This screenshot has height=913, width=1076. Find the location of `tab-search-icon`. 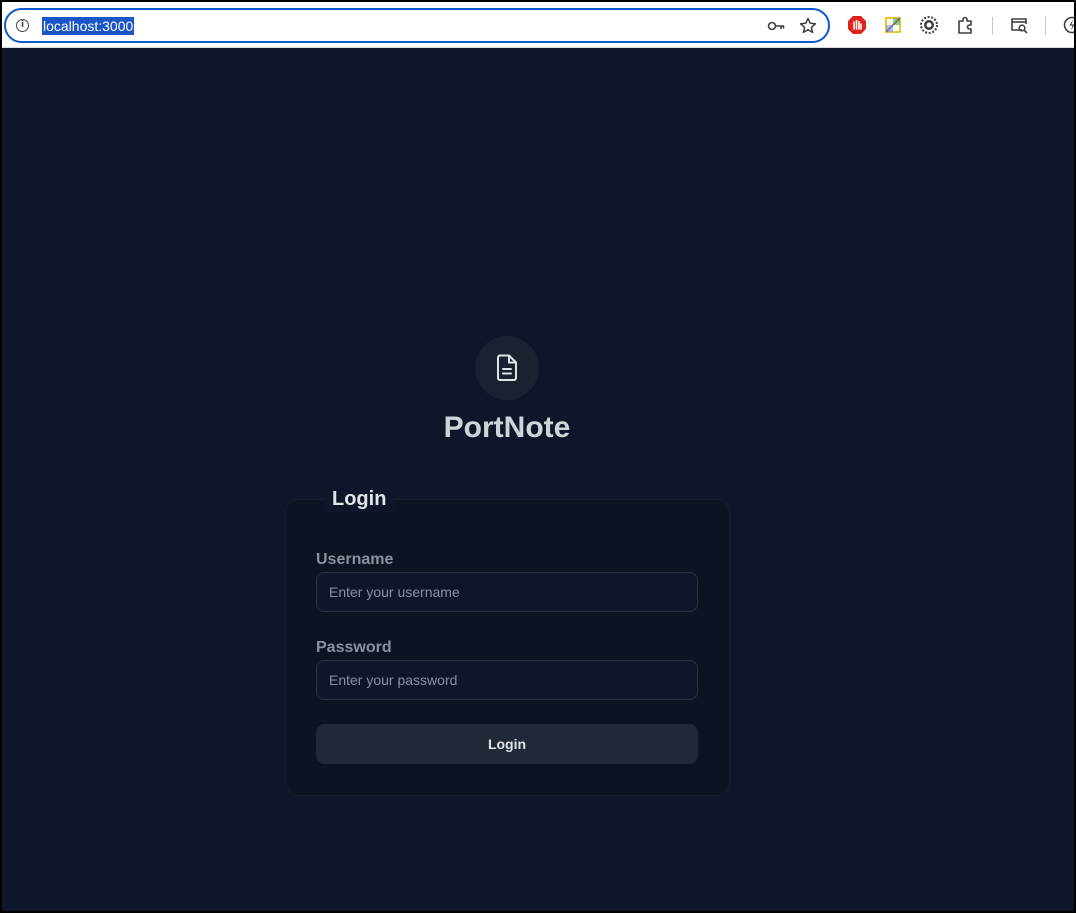

tab-search-icon is located at coordinates (1019, 25).